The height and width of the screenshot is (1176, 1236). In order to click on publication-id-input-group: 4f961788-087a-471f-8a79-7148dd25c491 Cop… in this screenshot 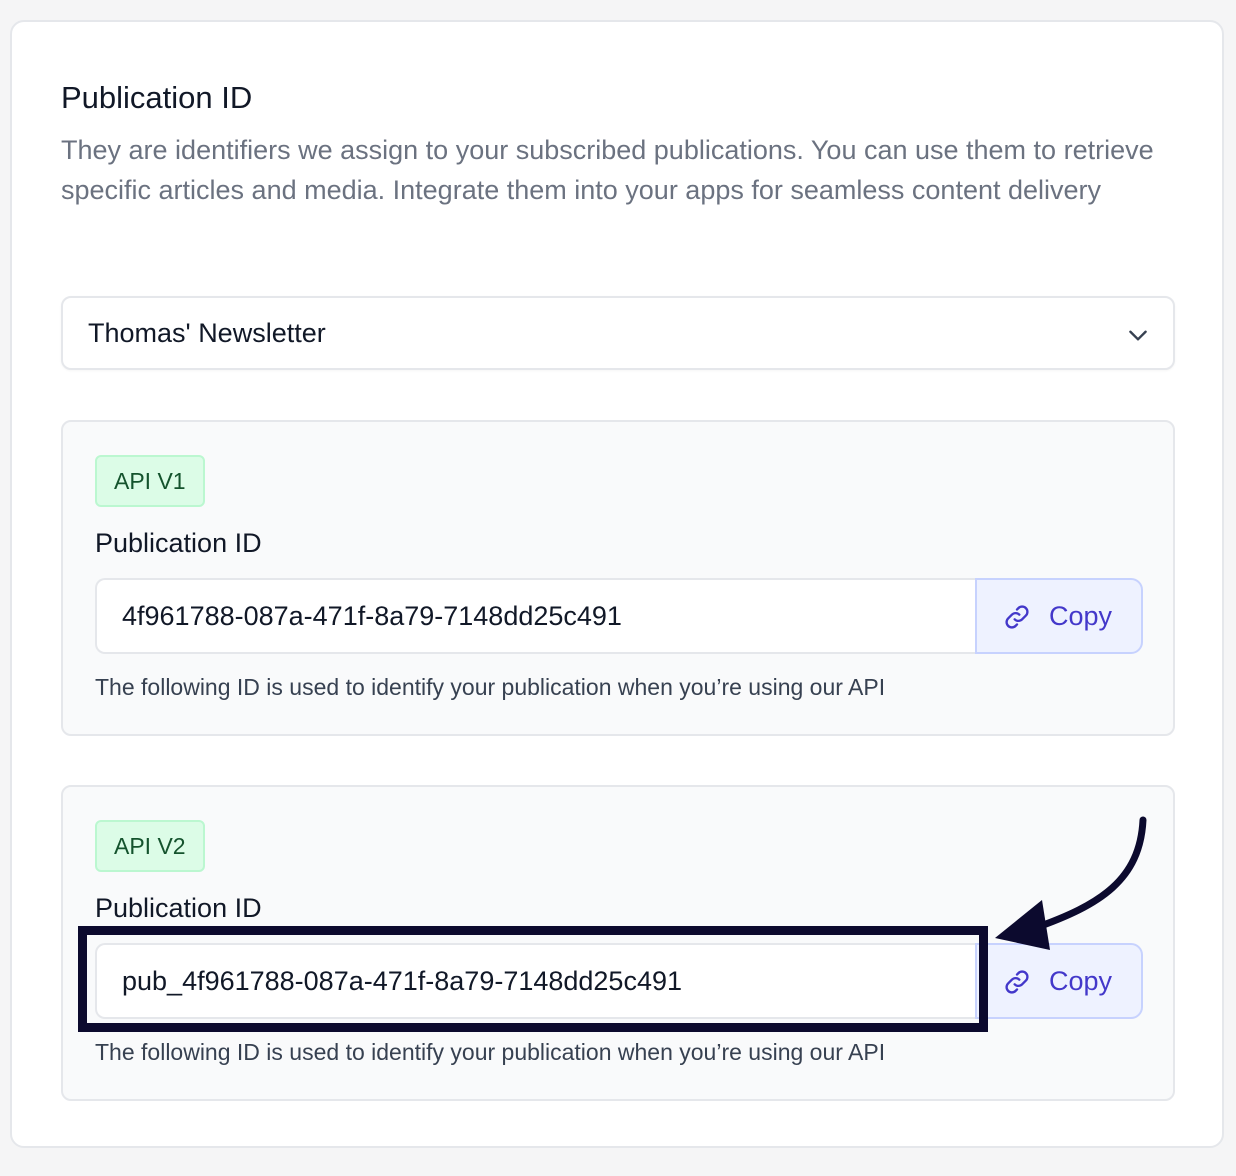, I will do `click(619, 616)`.